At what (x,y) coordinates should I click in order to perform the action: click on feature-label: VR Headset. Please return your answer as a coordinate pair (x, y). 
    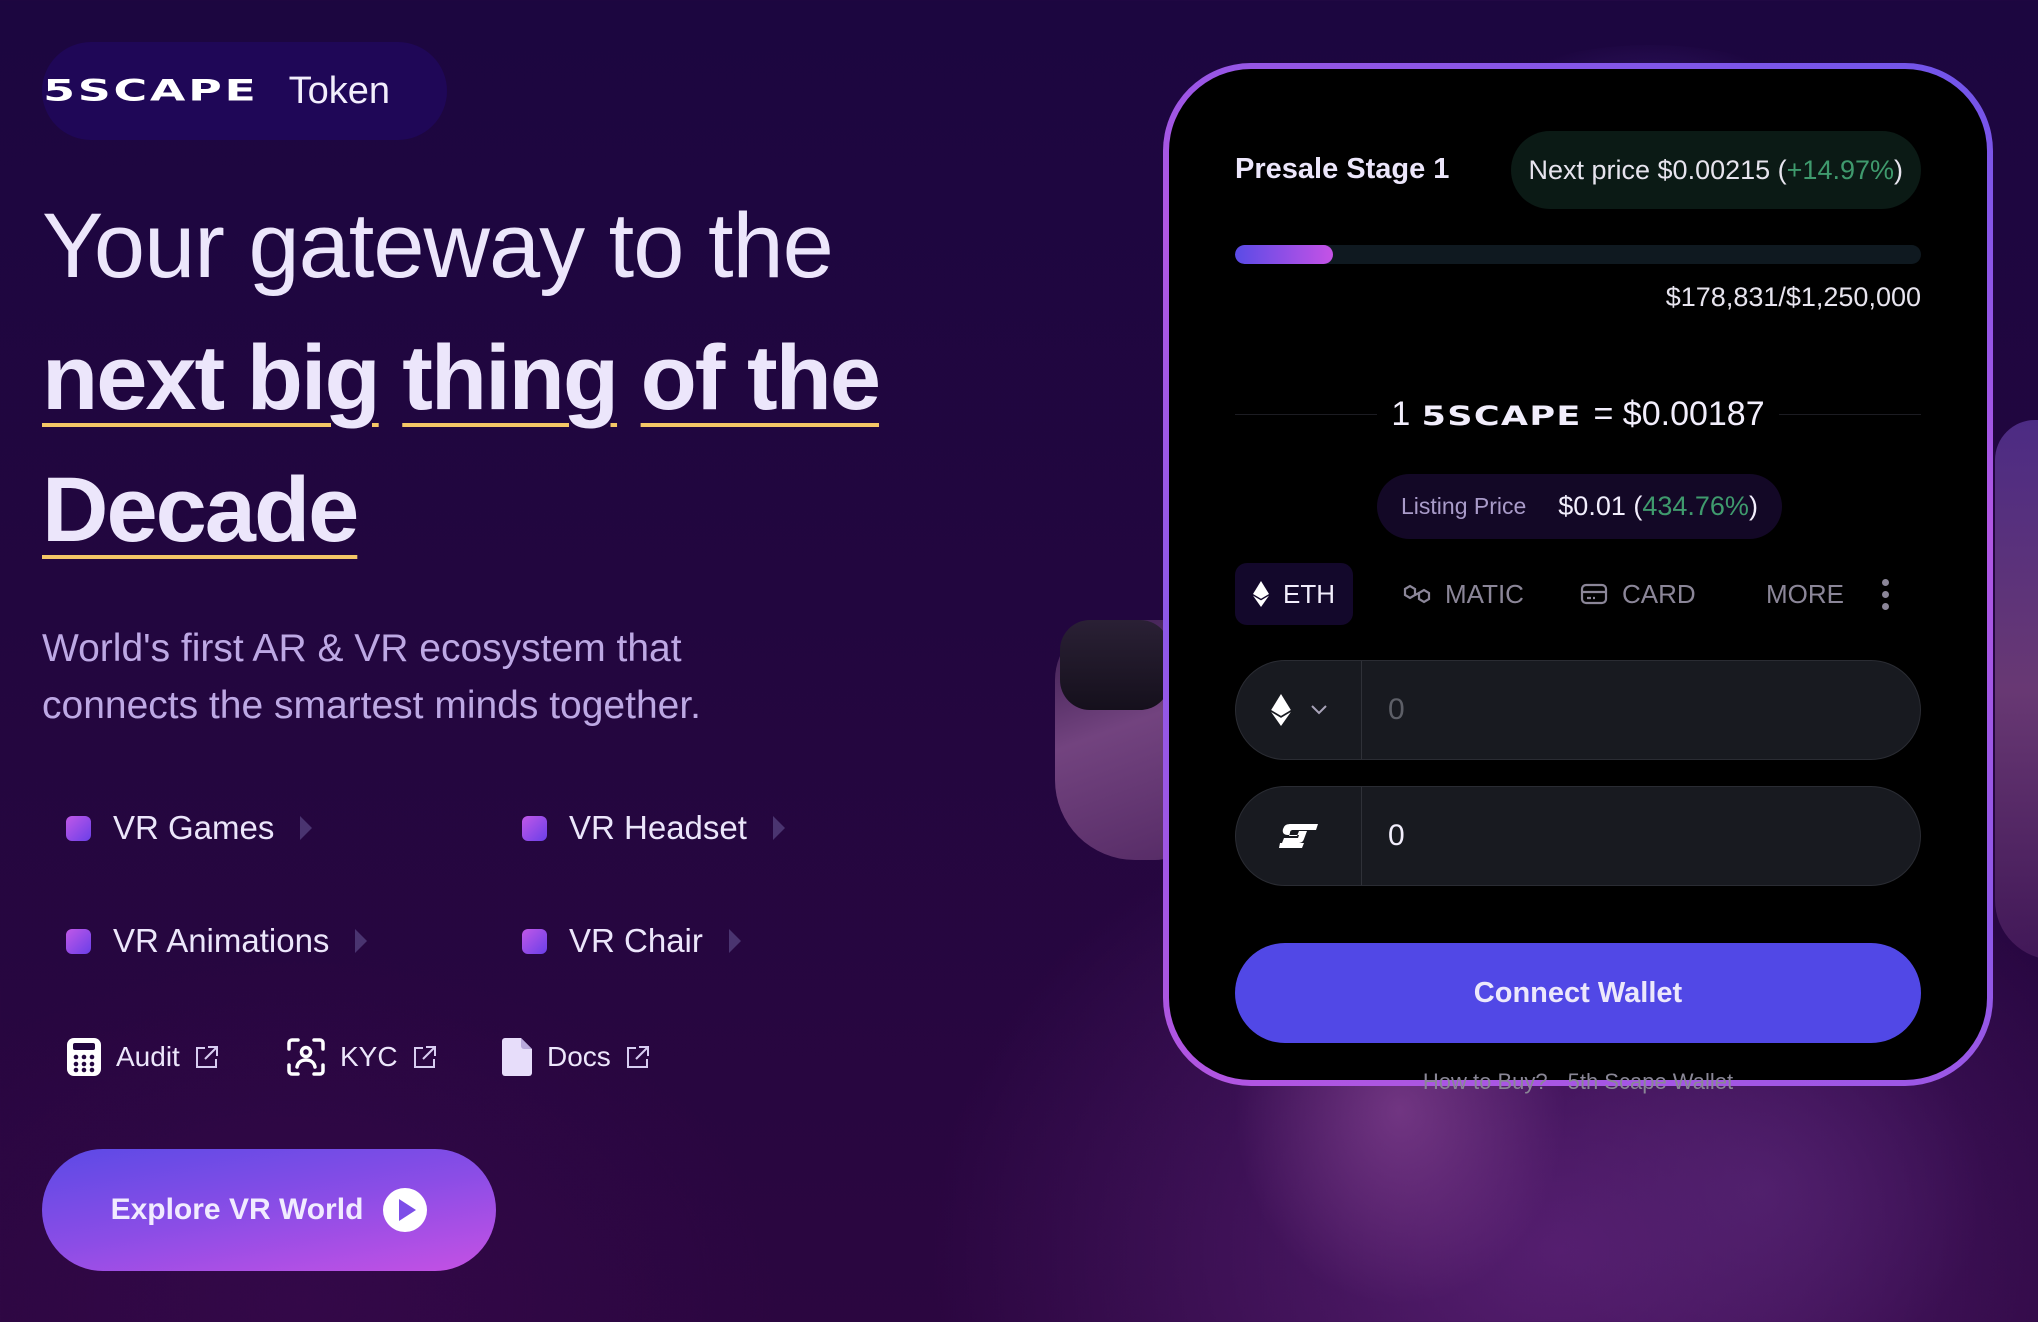
    Looking at the image, I should click on (658, 827).